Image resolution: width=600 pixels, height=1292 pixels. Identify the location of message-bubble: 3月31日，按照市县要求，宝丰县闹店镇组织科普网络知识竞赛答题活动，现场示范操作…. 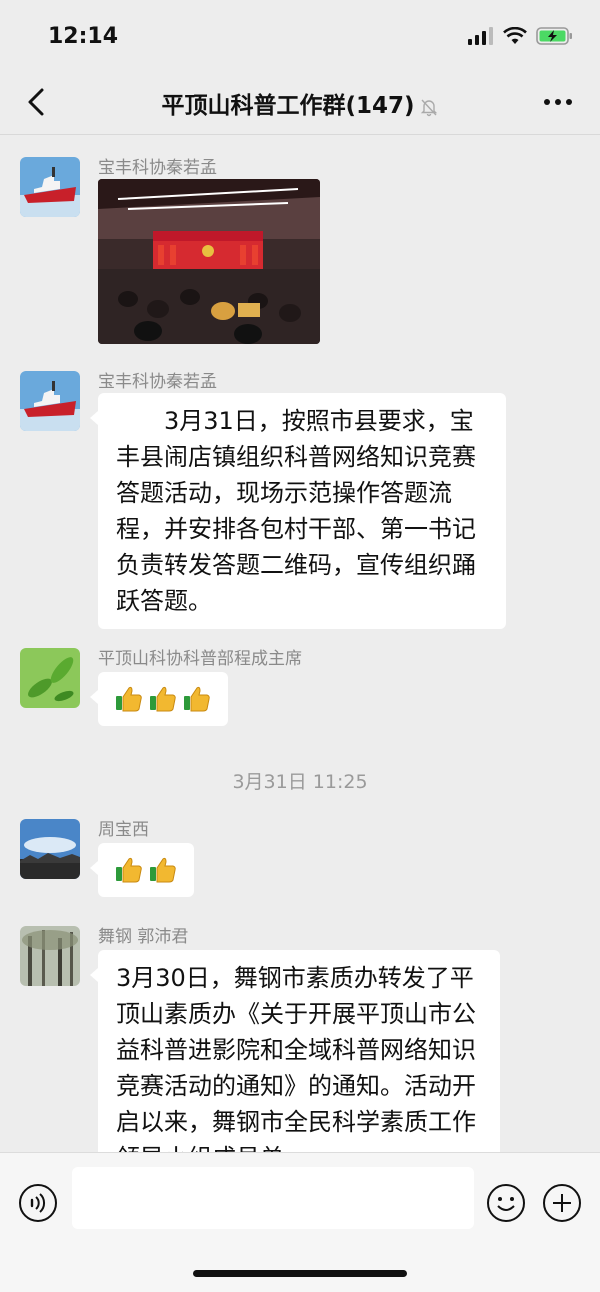
(298, 511).